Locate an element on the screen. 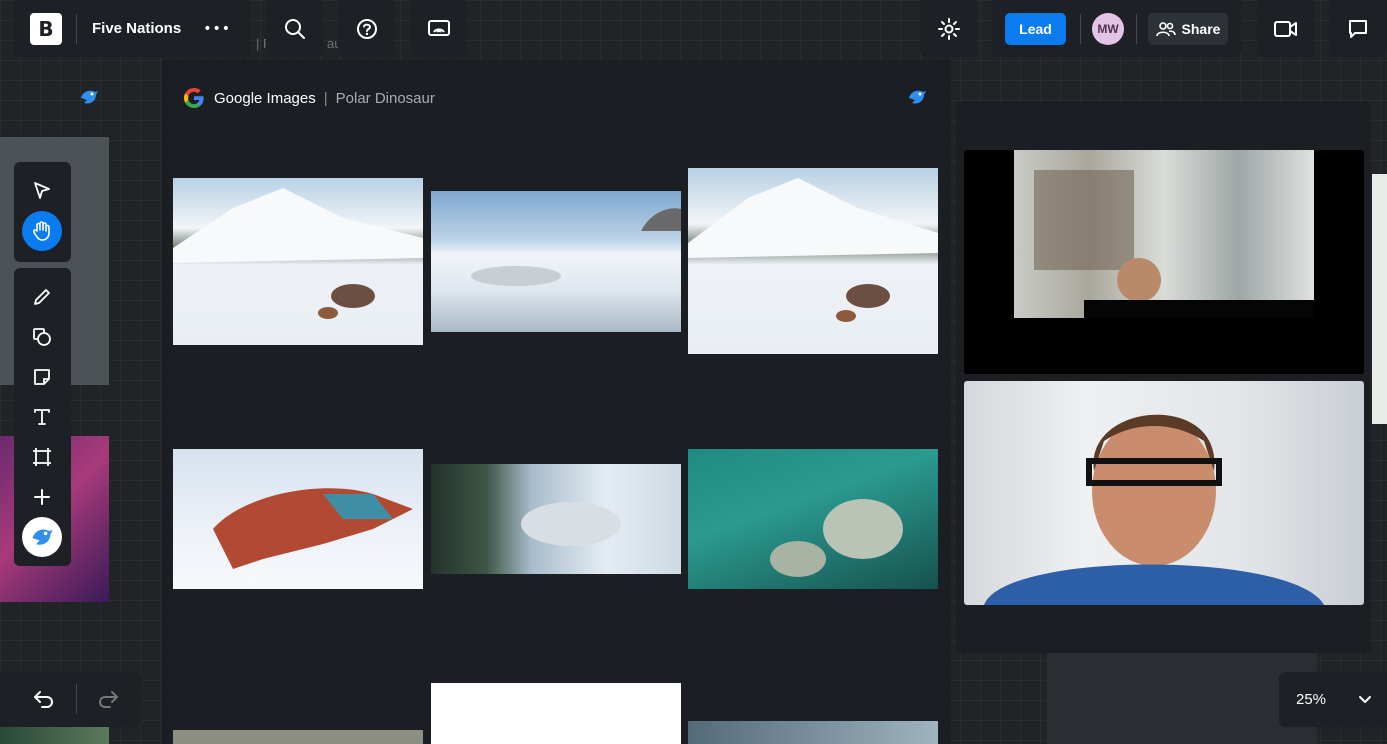 The image size is (1387, 744). text-tool is located at coordinates (42, 417).